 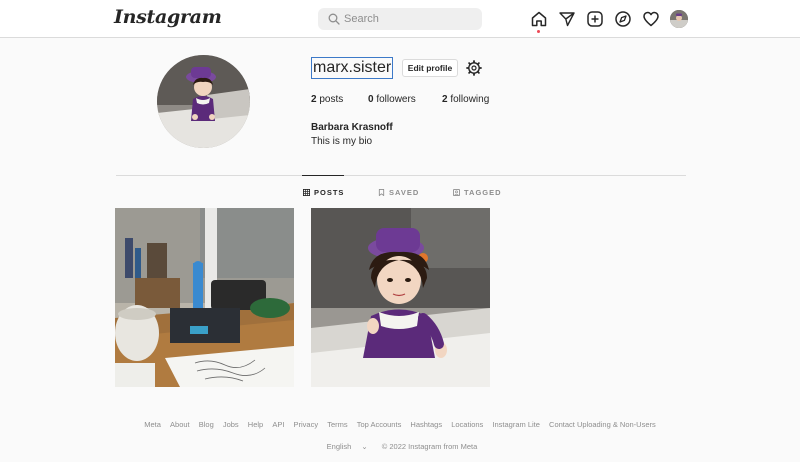 What do you see at coordinates (339, 446) in the screenshot?
I see `language-label: English` at bounding box center [339, 446].